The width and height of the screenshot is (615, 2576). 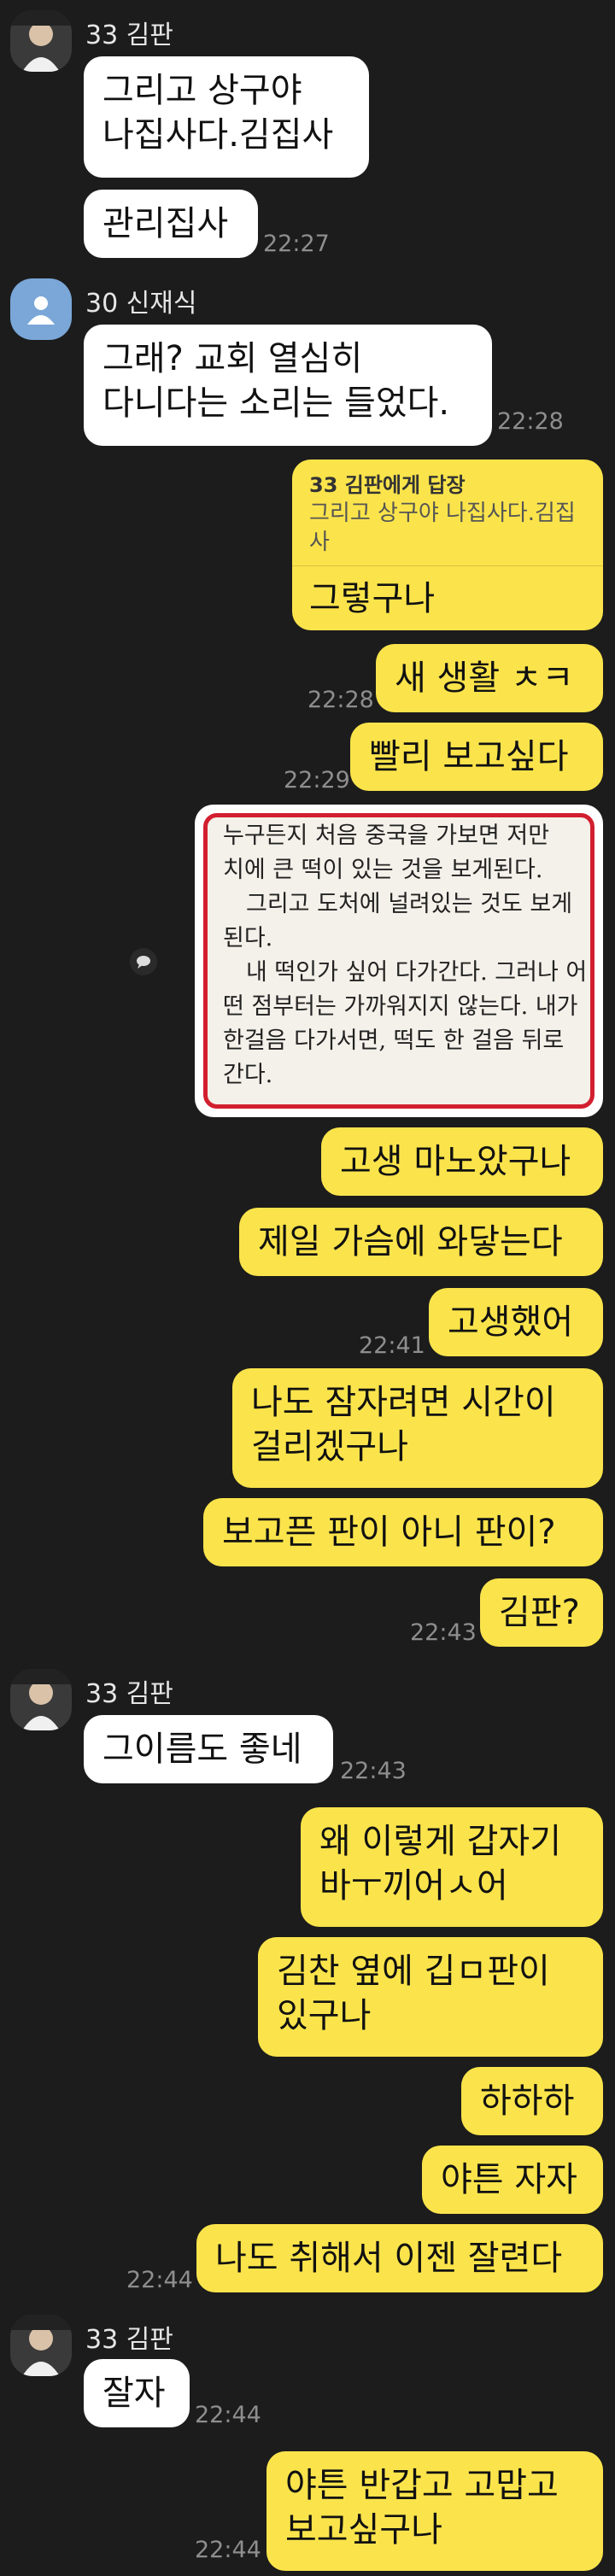 I want to click on message-bubble: 야튼 반갑고 고맙고 보고싶구나, so click(x=434, y=2511).